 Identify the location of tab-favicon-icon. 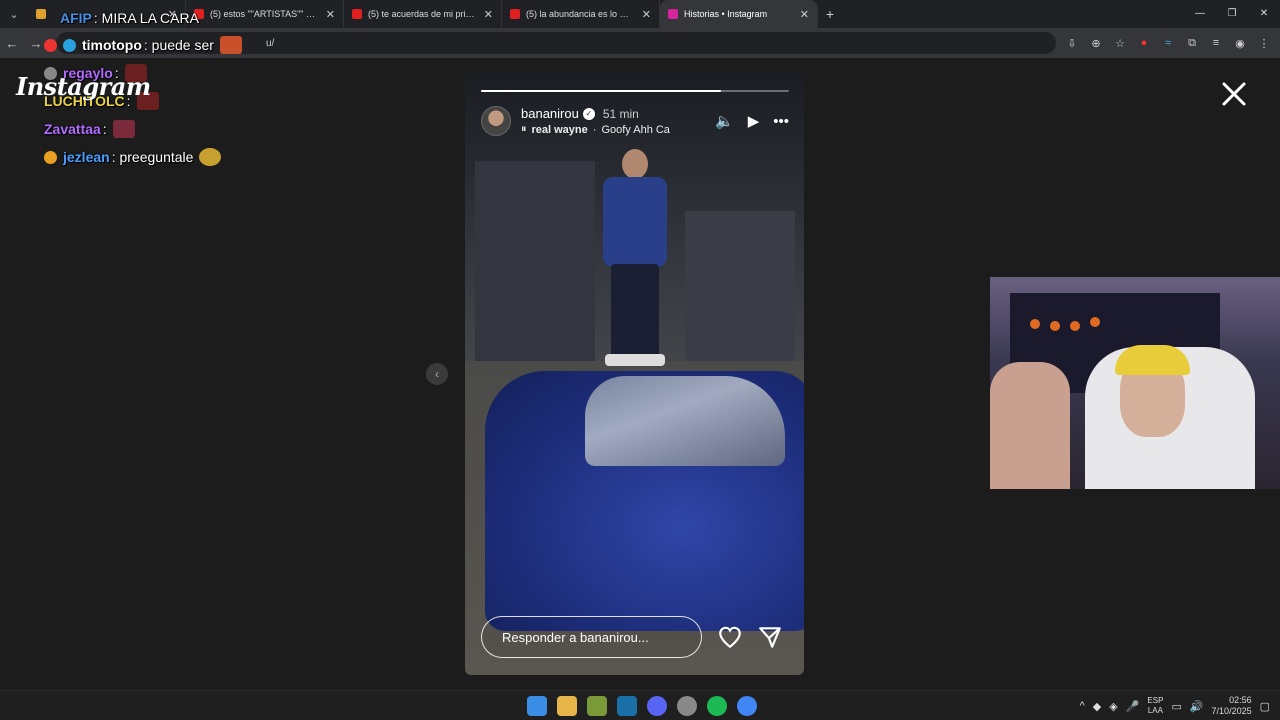
(41, 14).